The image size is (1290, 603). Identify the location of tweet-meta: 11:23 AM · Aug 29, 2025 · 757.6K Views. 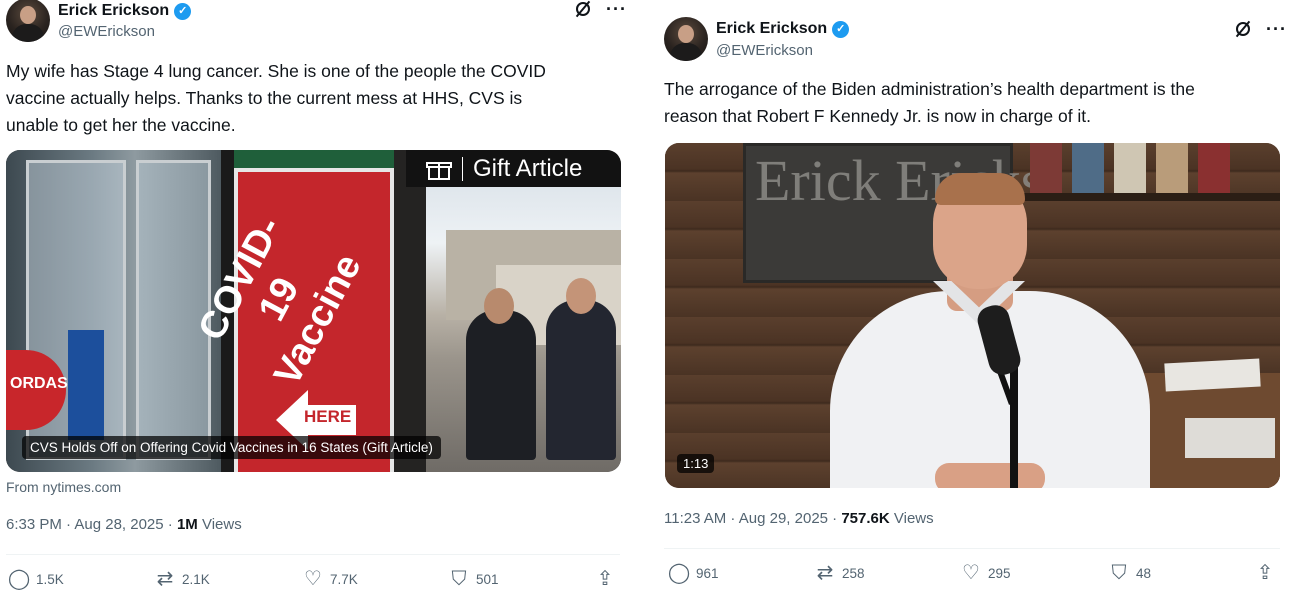
(799, 518).